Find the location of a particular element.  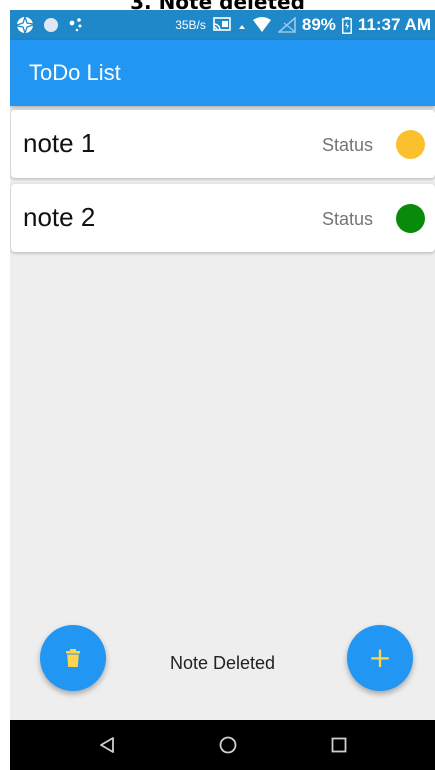

recents-icon is located at coordinates (339, 745).